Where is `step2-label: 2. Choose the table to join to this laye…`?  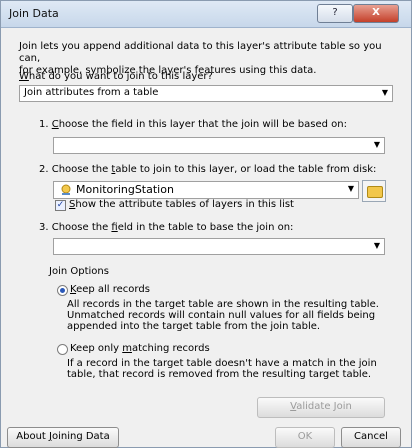
step2-label: 2. Choose the table to join to this laye… is located at coordinates (208, 169).